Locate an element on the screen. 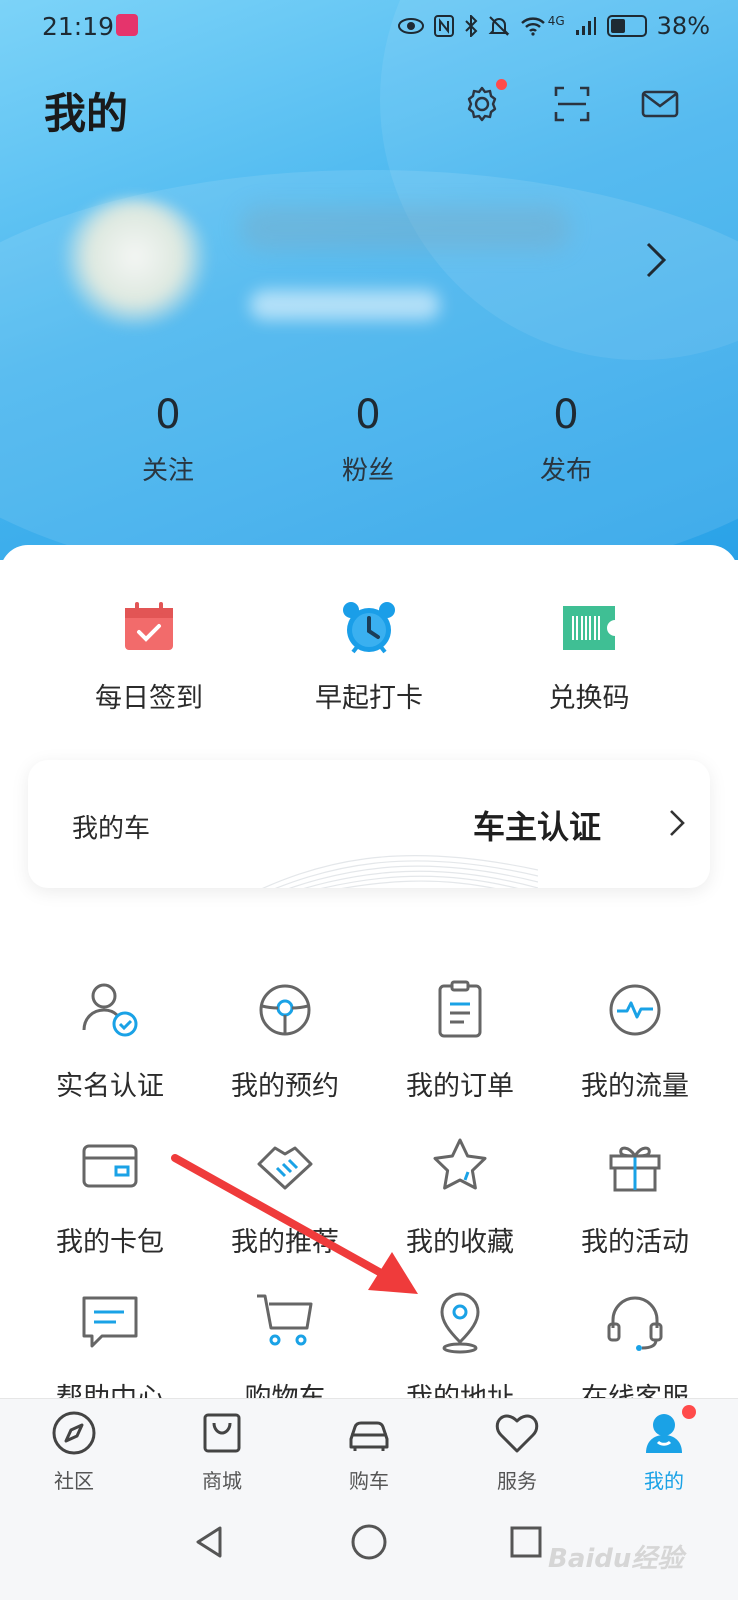 This screenshot has height=1600, width=738. mail-icon is located at coordinates (660, 104).